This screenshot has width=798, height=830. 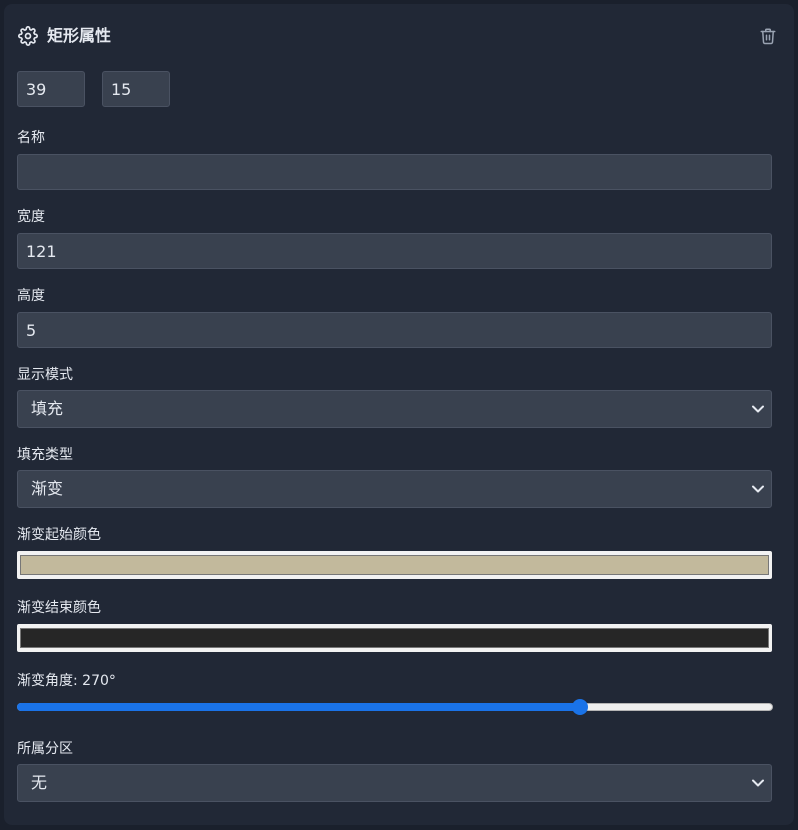 What do you see at coordinates (39, 782) in the screenshot?
I see `partition-value: 无` at bounding box center [39, 782].